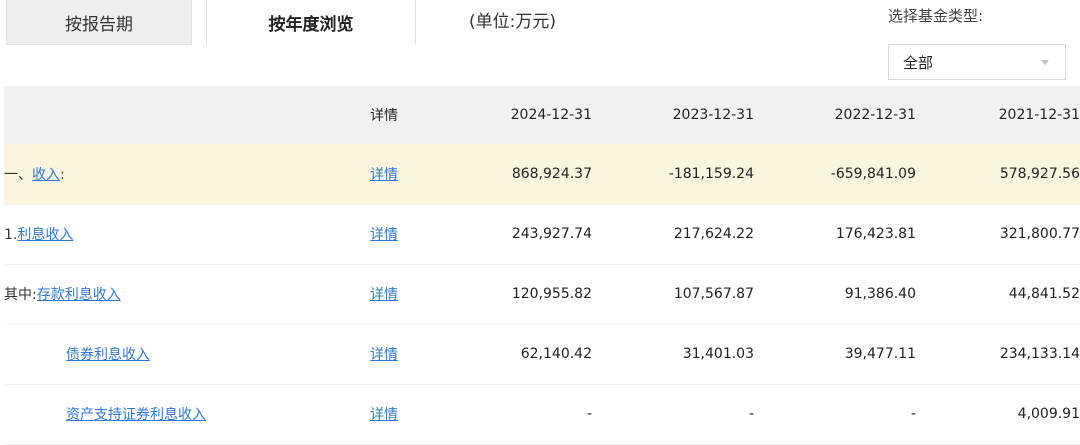  Describe the element at coordinates (1044, 294) in the screenshot. I see `value-cell: 44,841.52` at that location.